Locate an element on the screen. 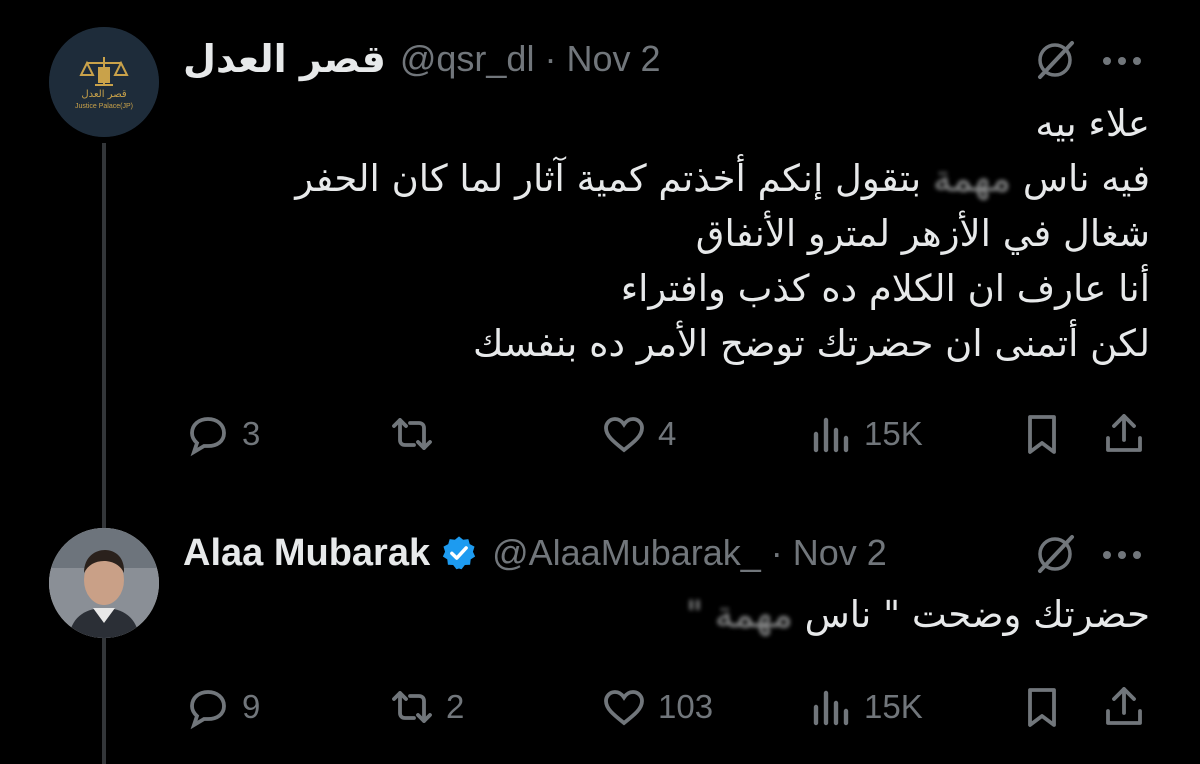 The image size is (1200, 764). blurred-word: مهمة " is located at coordinates (739, 614).